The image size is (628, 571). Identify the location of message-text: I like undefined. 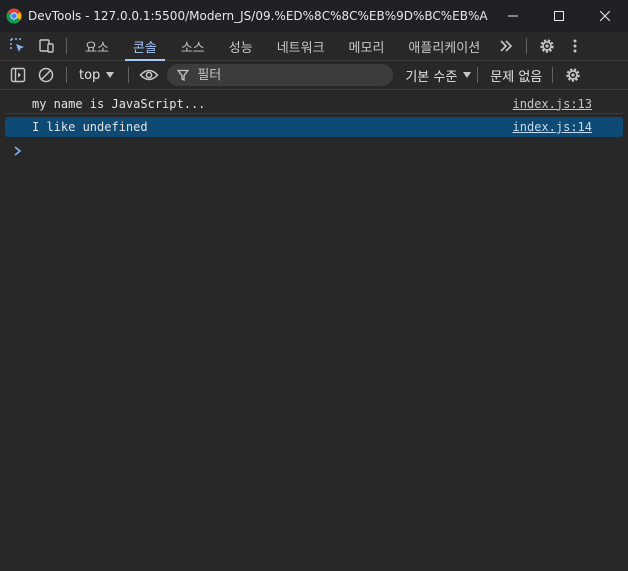
(90, 127).